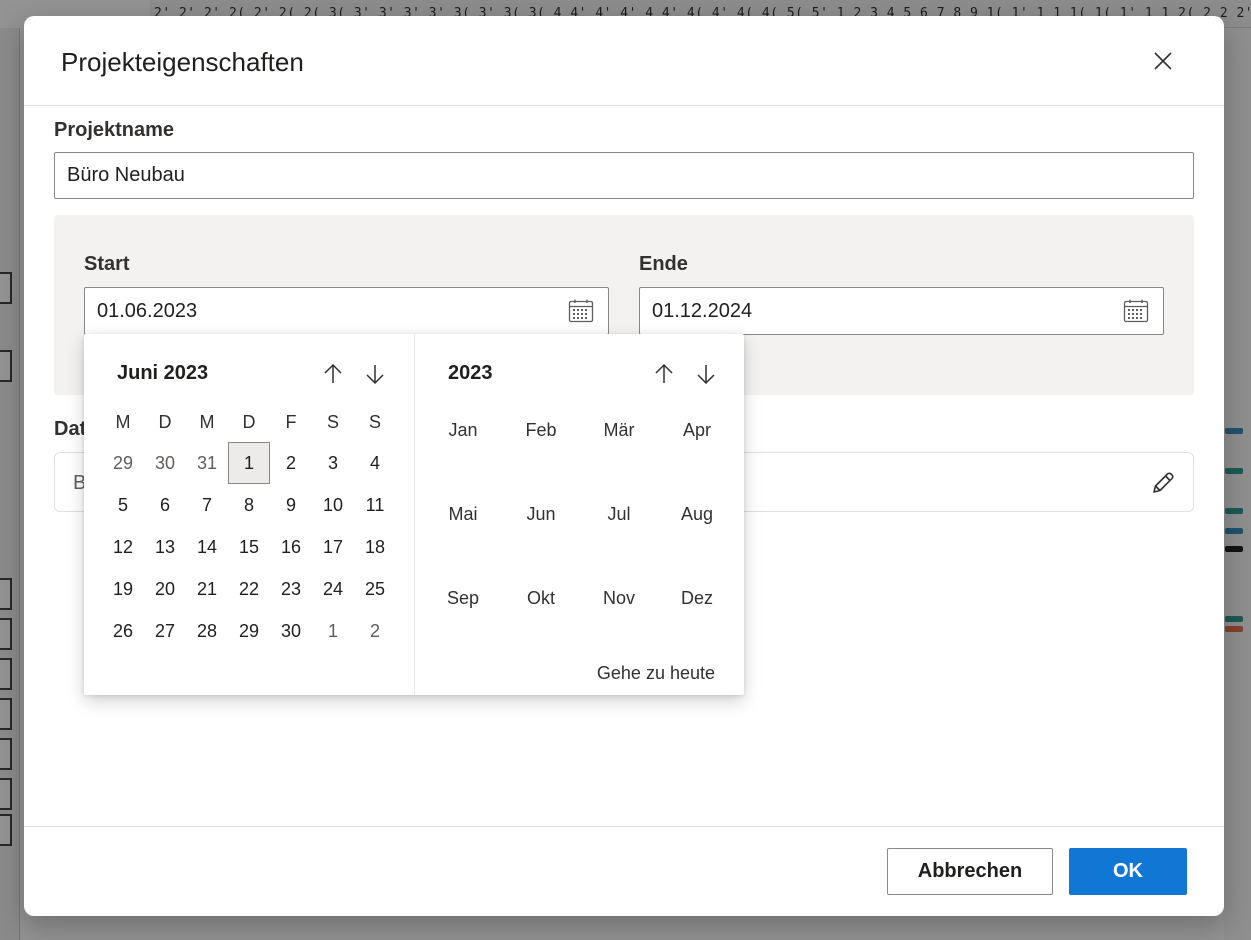 This screenshot has height=940, width=1251. What do you see at coordinates (123, 589) in the screenshot?
I see `calendar-day: 19` at bounding box center [123, 589].